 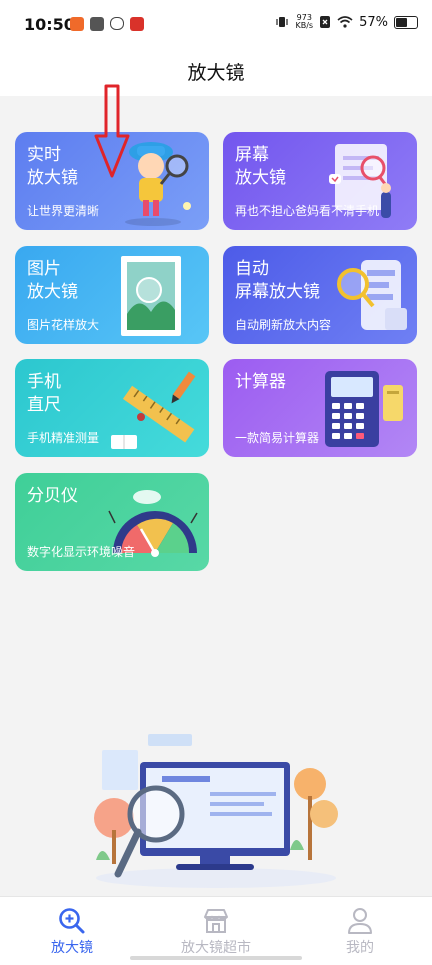 I want to click on wechat-notification-icon, so click(x=117, y=23).